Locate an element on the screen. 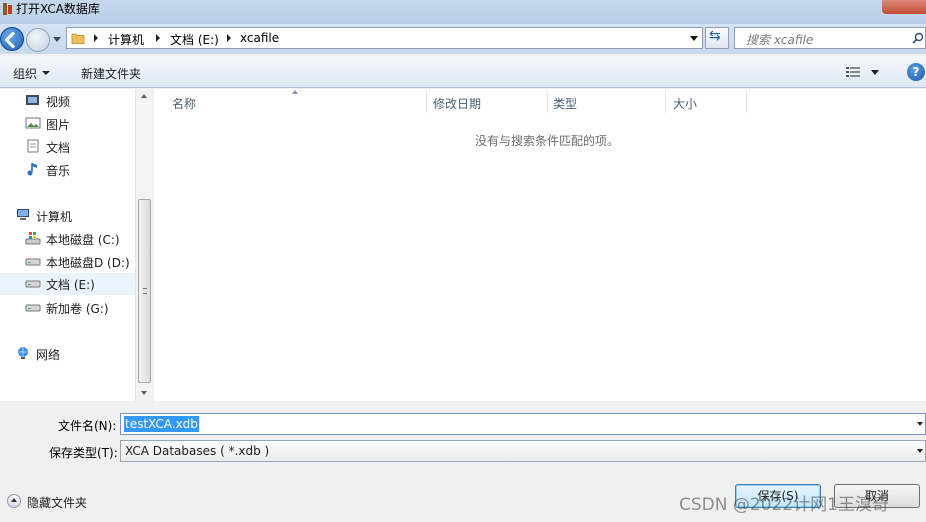 The height and width of the screenshot is (522, 926). empty-list-message: 没有与搜索条件匹配的项。 is located at coordinates (547, 141).